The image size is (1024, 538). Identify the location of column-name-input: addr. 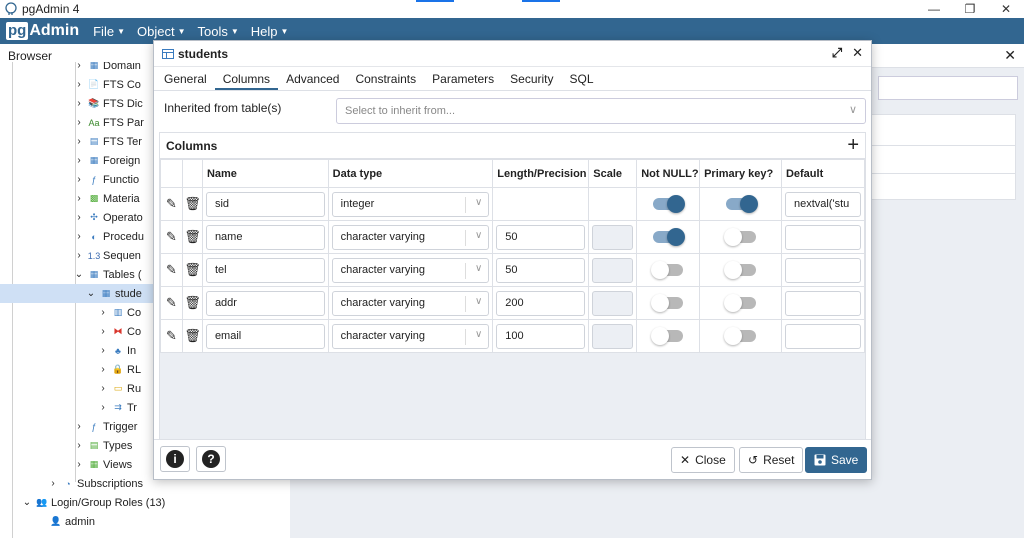
(265, 303).